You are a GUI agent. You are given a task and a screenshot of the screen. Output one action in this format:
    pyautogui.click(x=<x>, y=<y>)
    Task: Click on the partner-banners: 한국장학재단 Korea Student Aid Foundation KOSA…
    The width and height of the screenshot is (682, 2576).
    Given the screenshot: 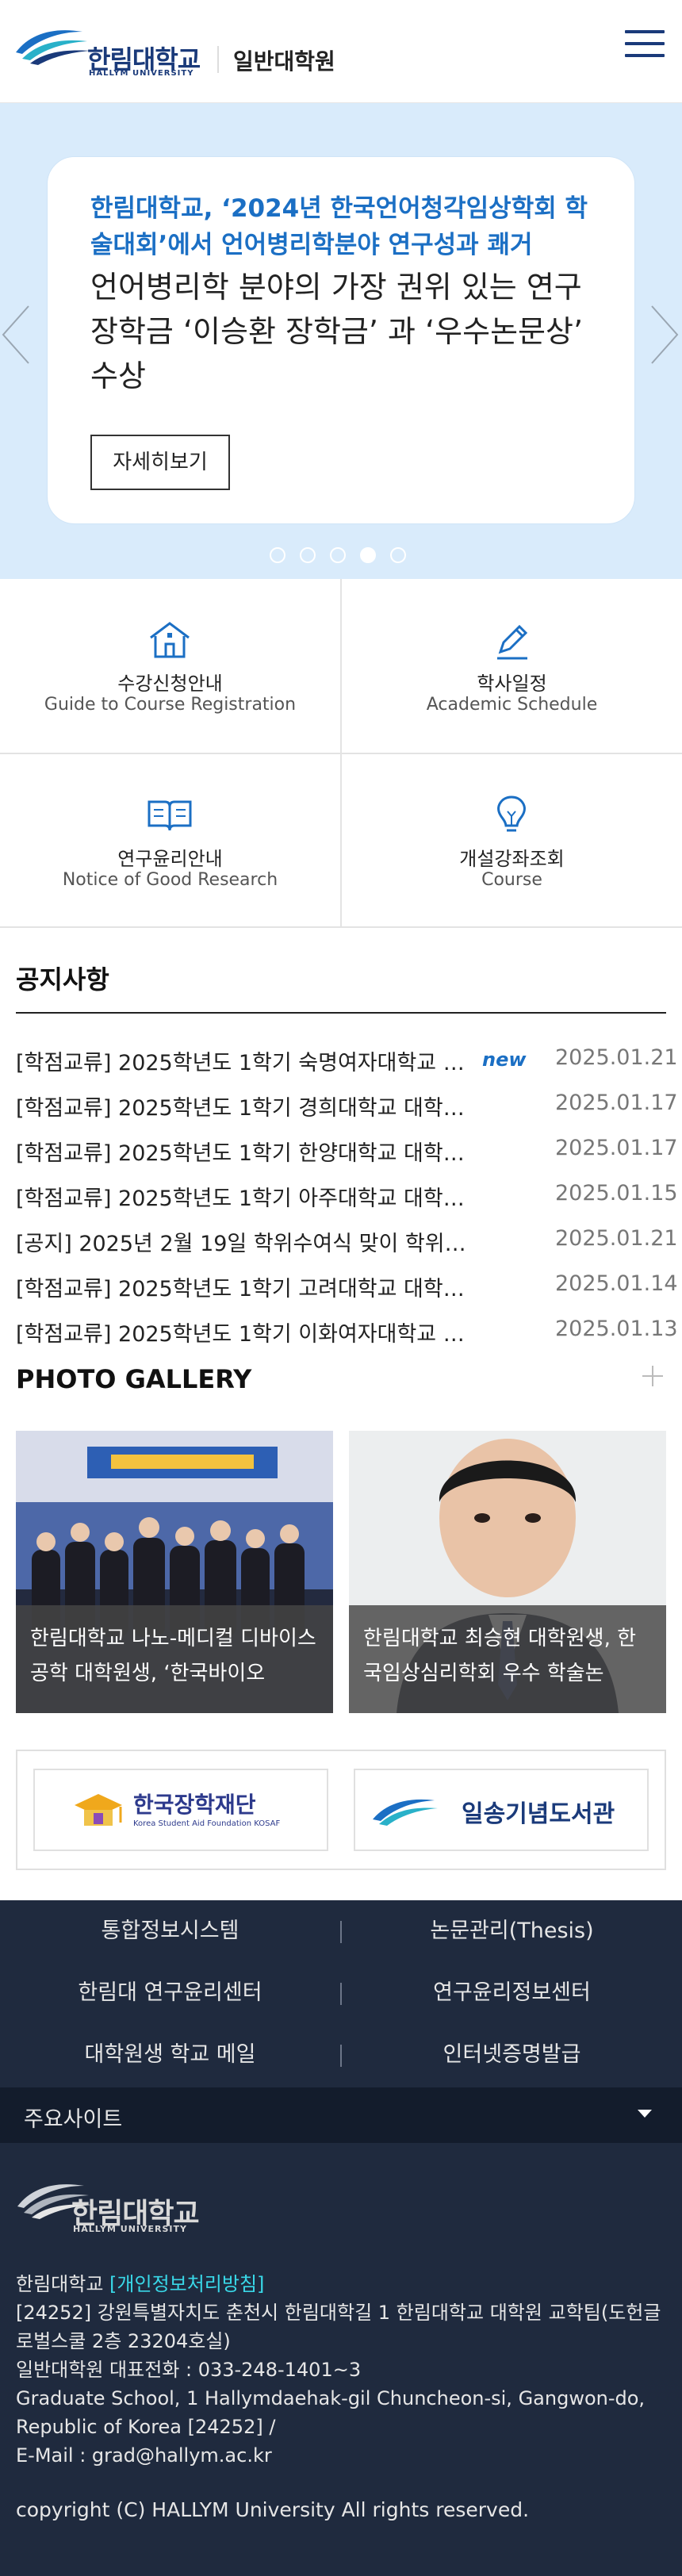 What is the action you would take?
    pyautogui.click(x=341, y=1810)
    